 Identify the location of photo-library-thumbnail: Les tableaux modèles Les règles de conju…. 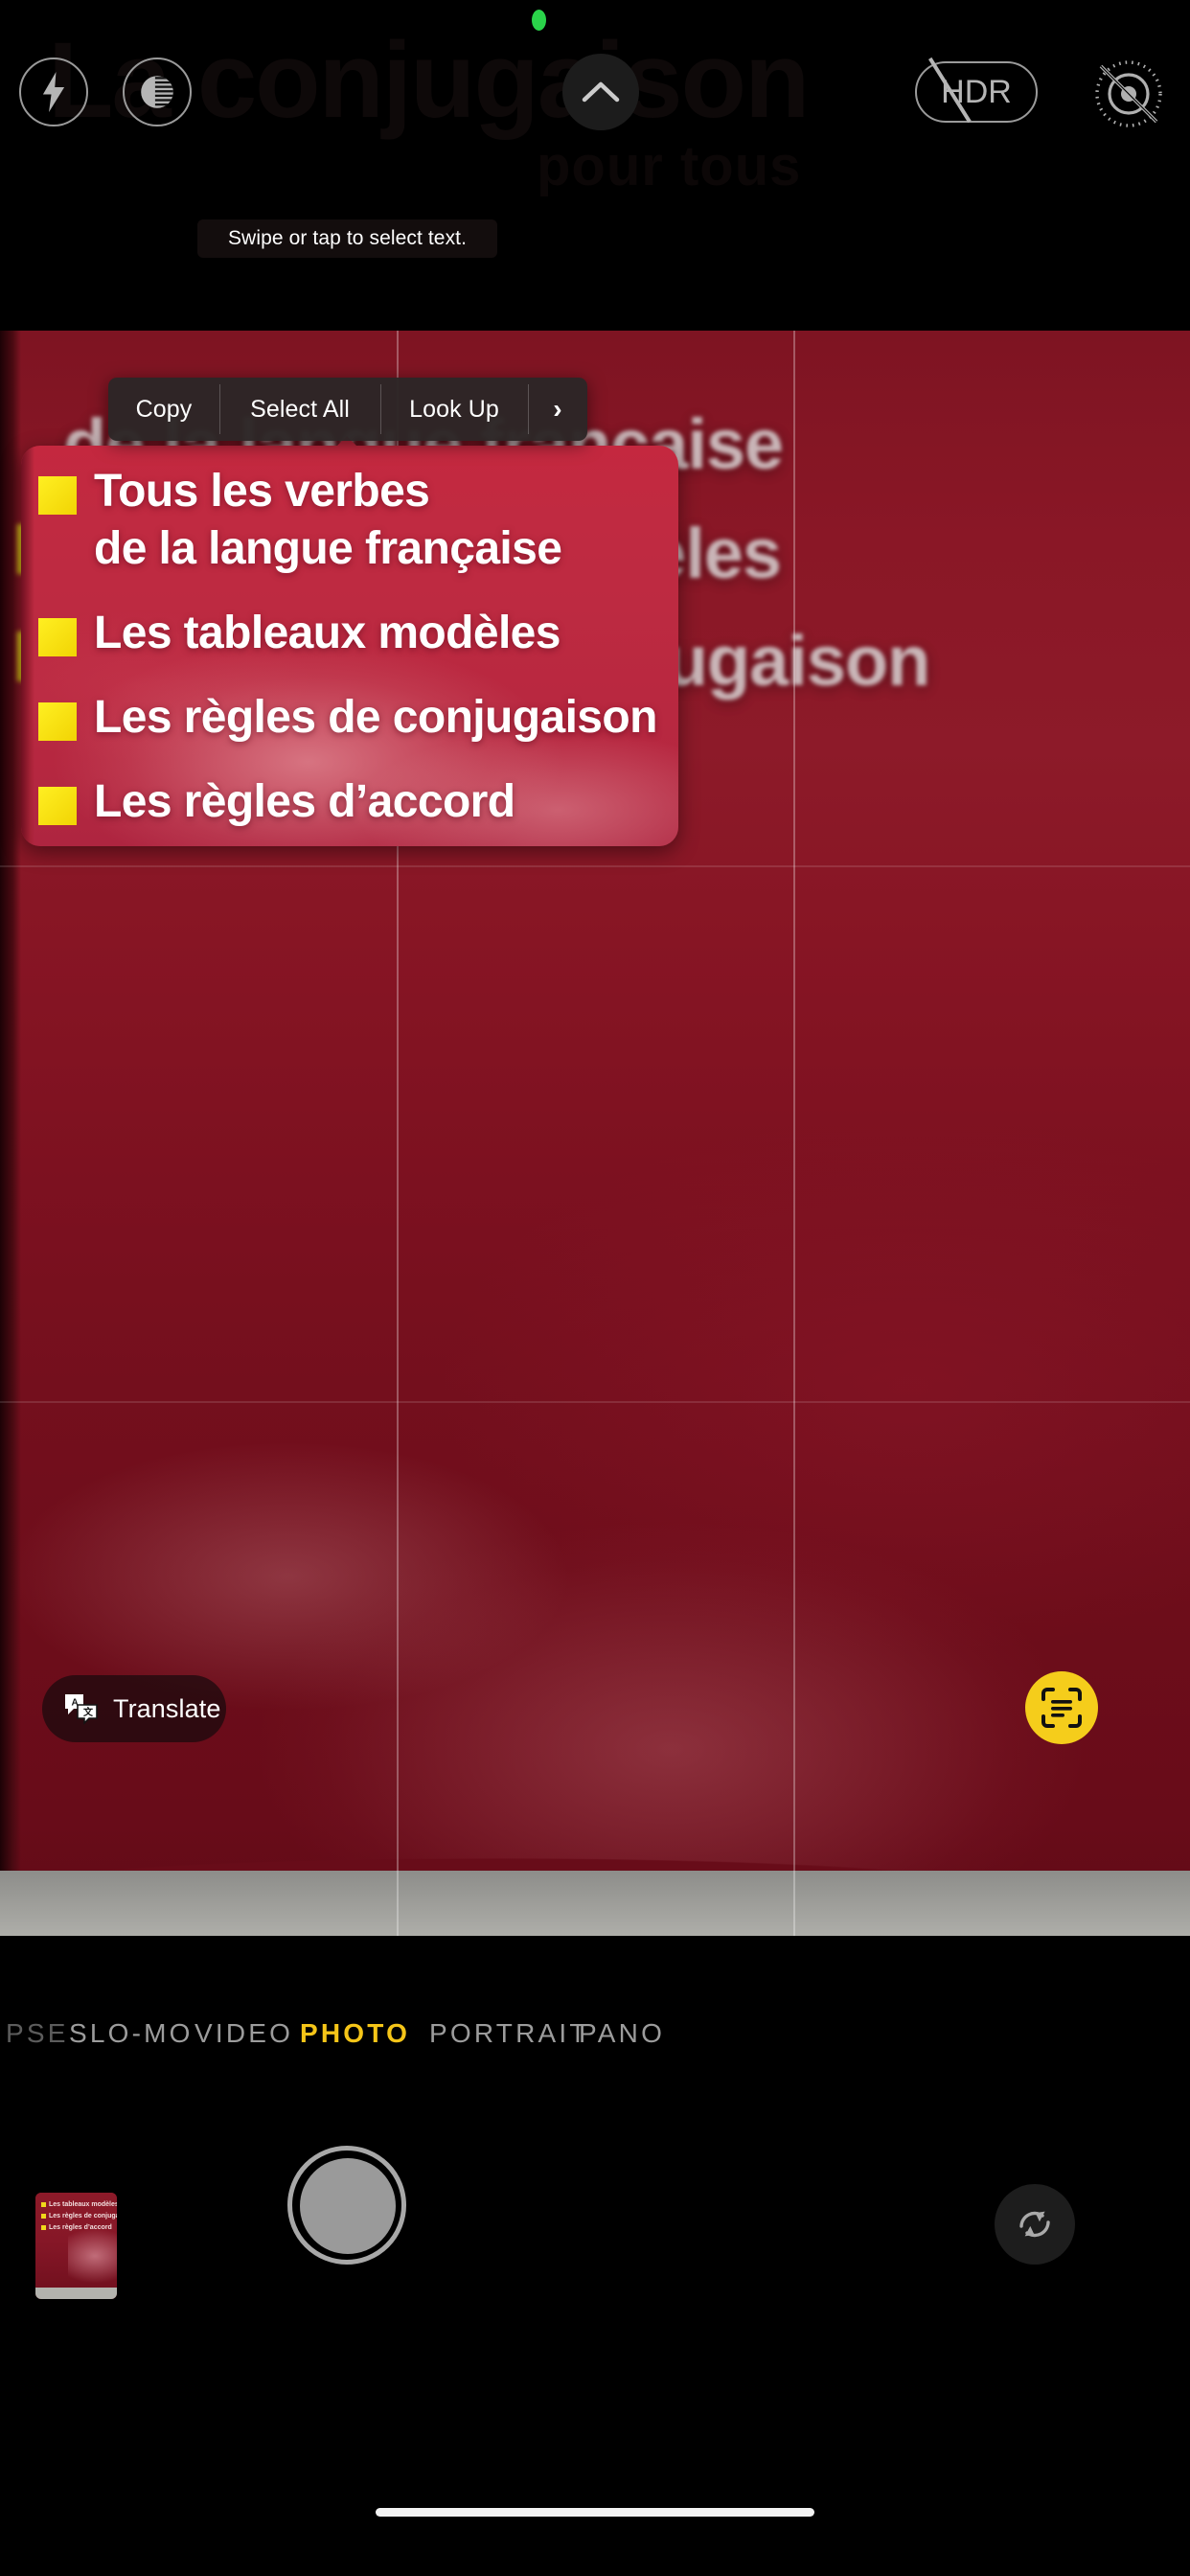
(76, 2246).